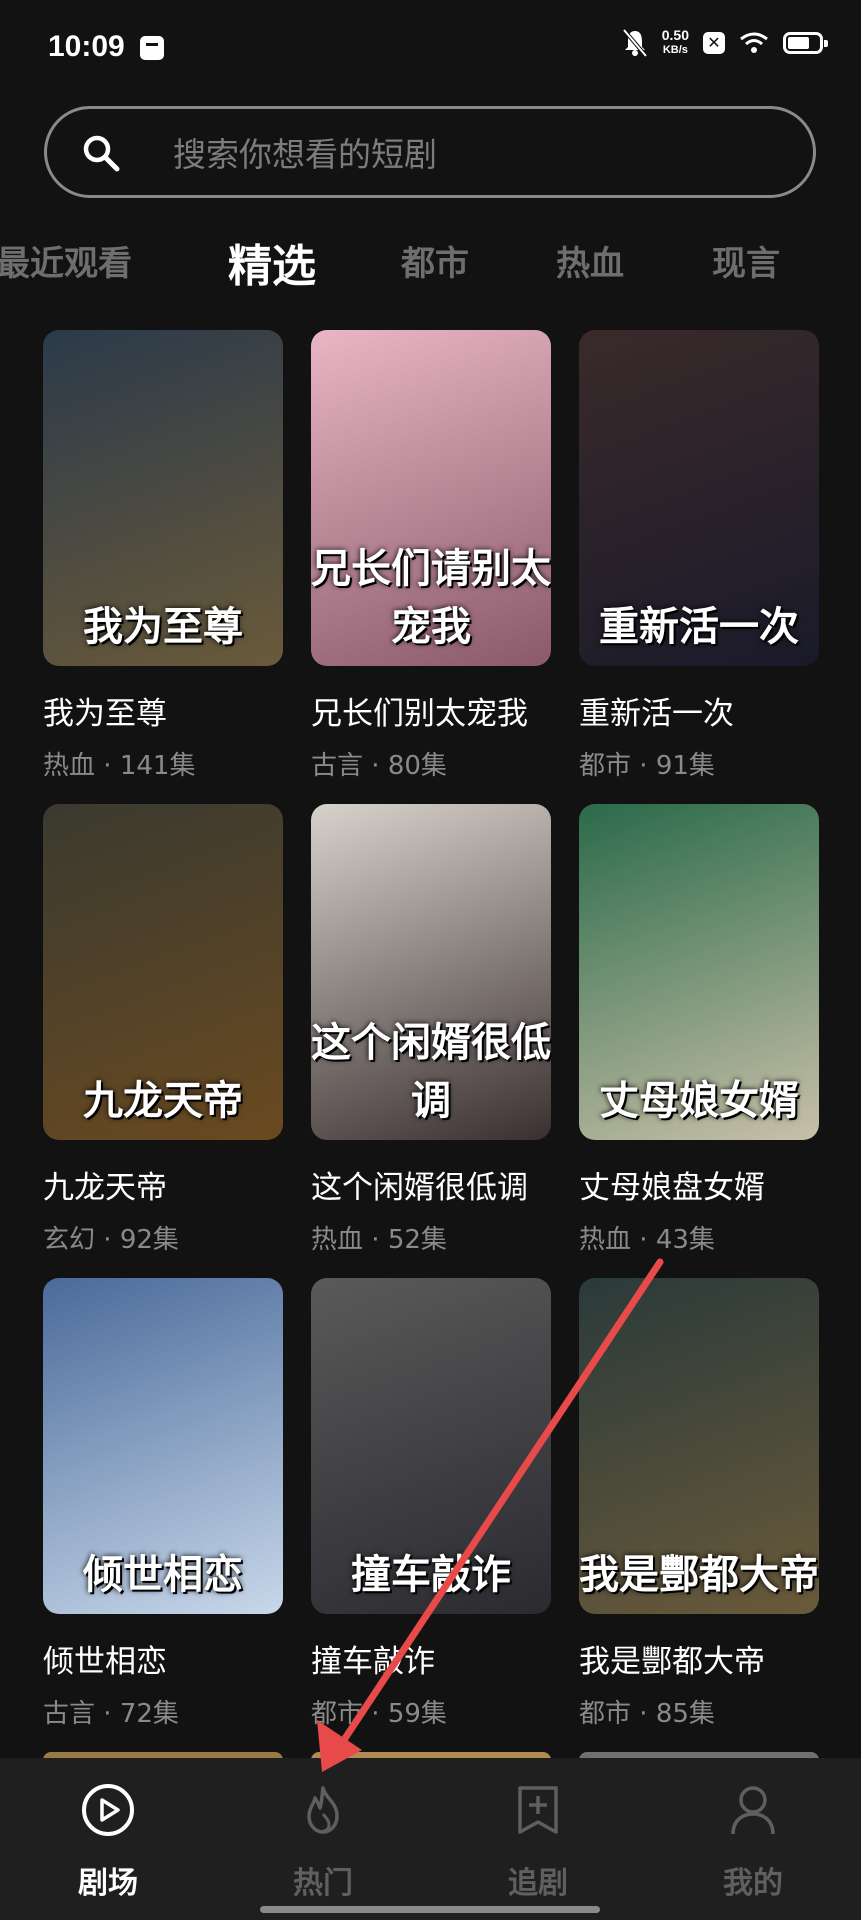 This screenshot has height=1920, width=861. I want to click on search-bar, so click(430, 152).